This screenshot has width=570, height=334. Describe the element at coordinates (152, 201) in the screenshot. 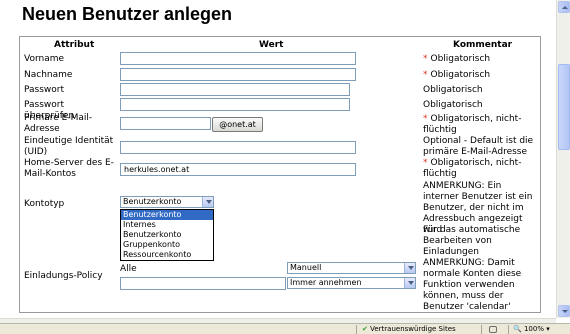

I see `kontotyp-selected-value: Benutzerkonto` at that location.